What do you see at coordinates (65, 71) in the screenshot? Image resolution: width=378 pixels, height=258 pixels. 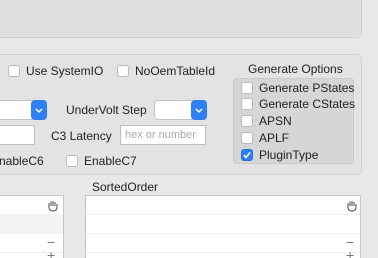 I see `use-systemio-label: Use SystemIO` at bounding box center [65, 71].